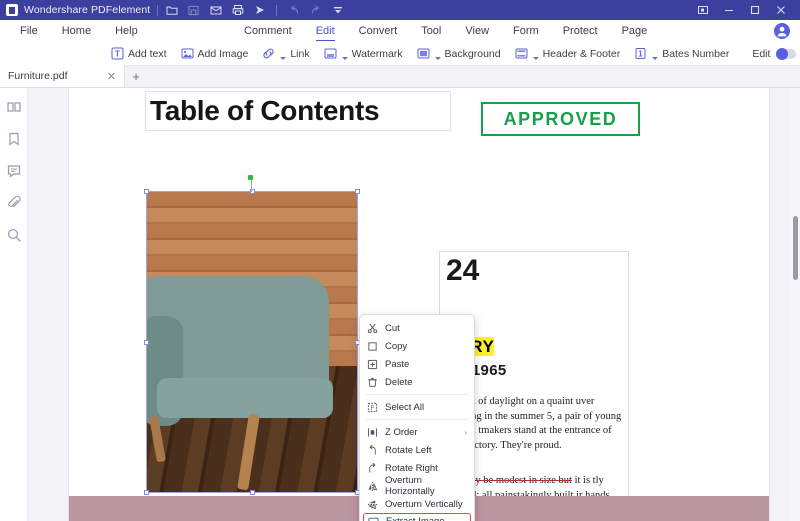  Describe the element at coordinates (417, 382) in the screenshot. I see `context-menu-item-delete: Delete` at that location.